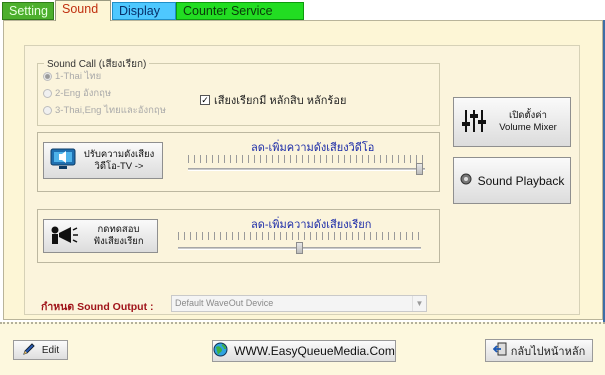  What do you see at coordinates (299, 236) in the screenshot?
I see `call-slider-ticks` at bounding box center [299, 236].